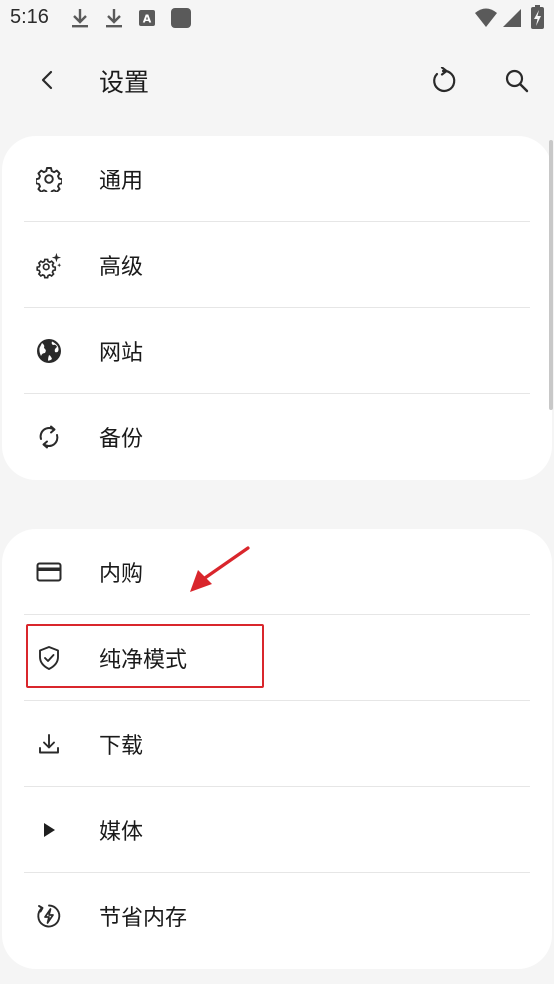 This screenshot has height=984, width=554. Describe the element at coordinates (277, 572) in the screenshot. I see `settings-item-in-app-purchase: 内购` at that location.